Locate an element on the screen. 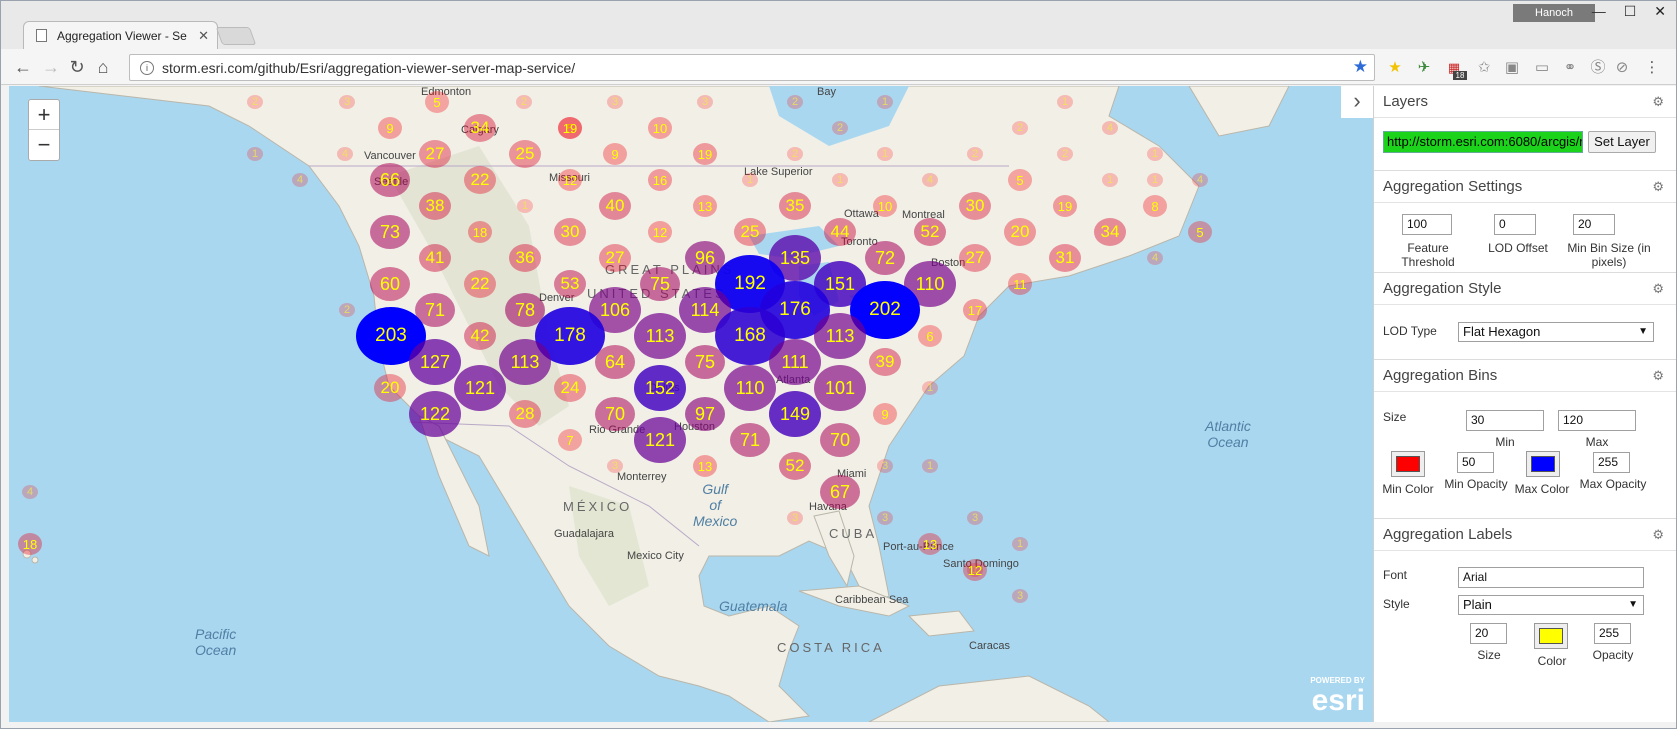 The image size is (1677, 729). set-layer-button: Set Layer is located at coordinates (1622, 142).